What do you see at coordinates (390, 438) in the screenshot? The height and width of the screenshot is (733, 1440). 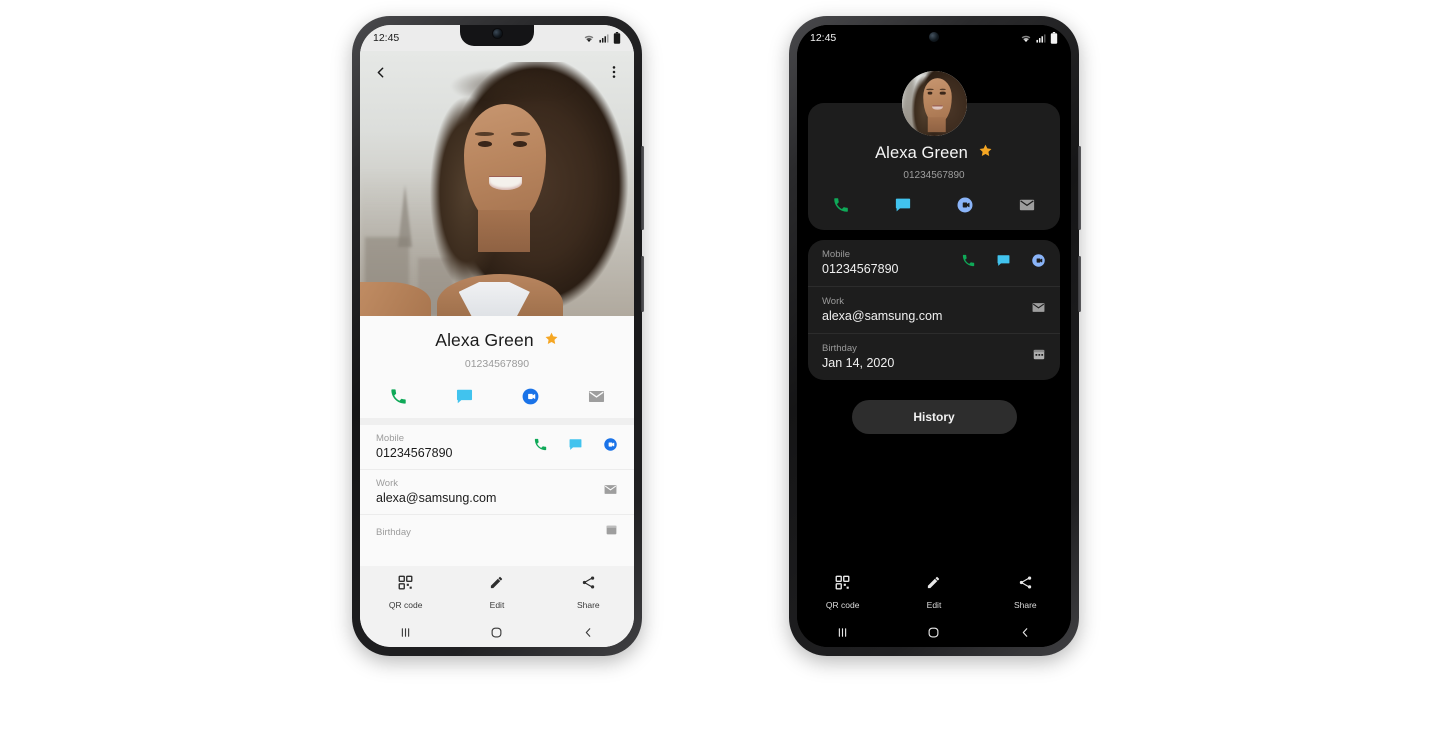 I see `detail-label: Mobile` at bounding box center [390, 438].